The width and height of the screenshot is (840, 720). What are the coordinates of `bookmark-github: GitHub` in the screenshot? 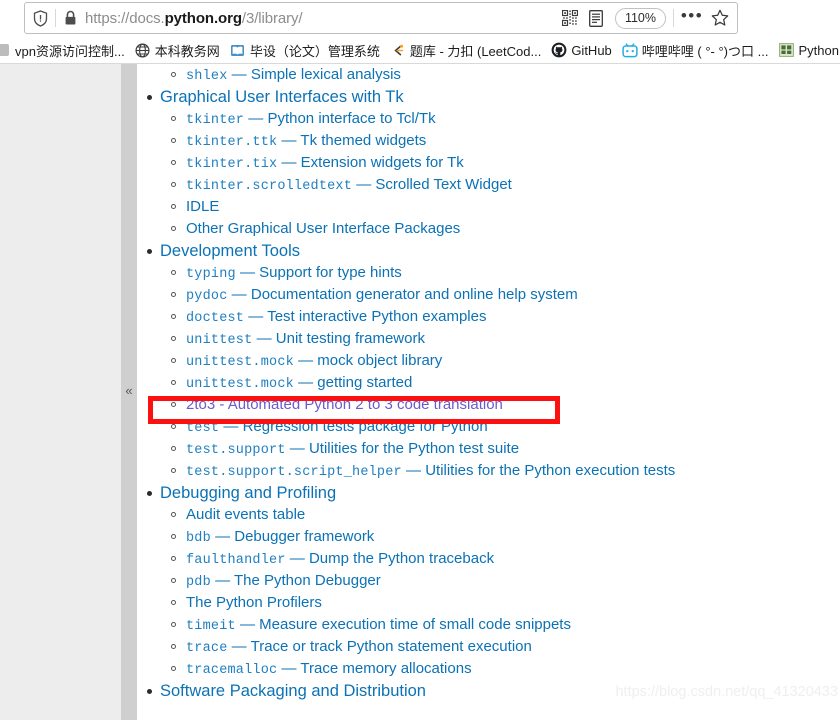 It's located at (581, 50).